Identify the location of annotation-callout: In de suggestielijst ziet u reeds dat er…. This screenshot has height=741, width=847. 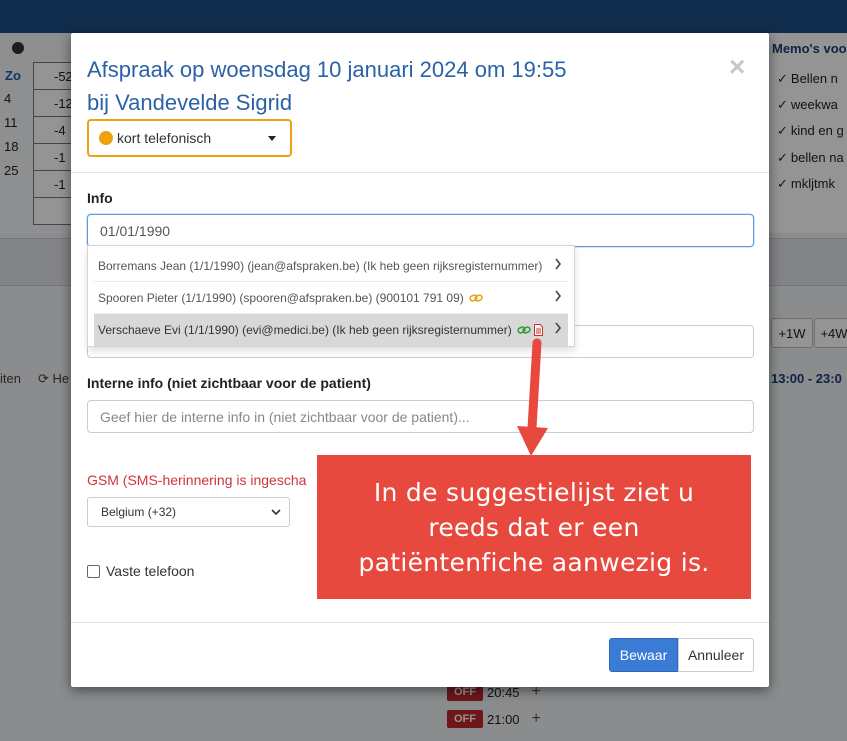
(534, 527).